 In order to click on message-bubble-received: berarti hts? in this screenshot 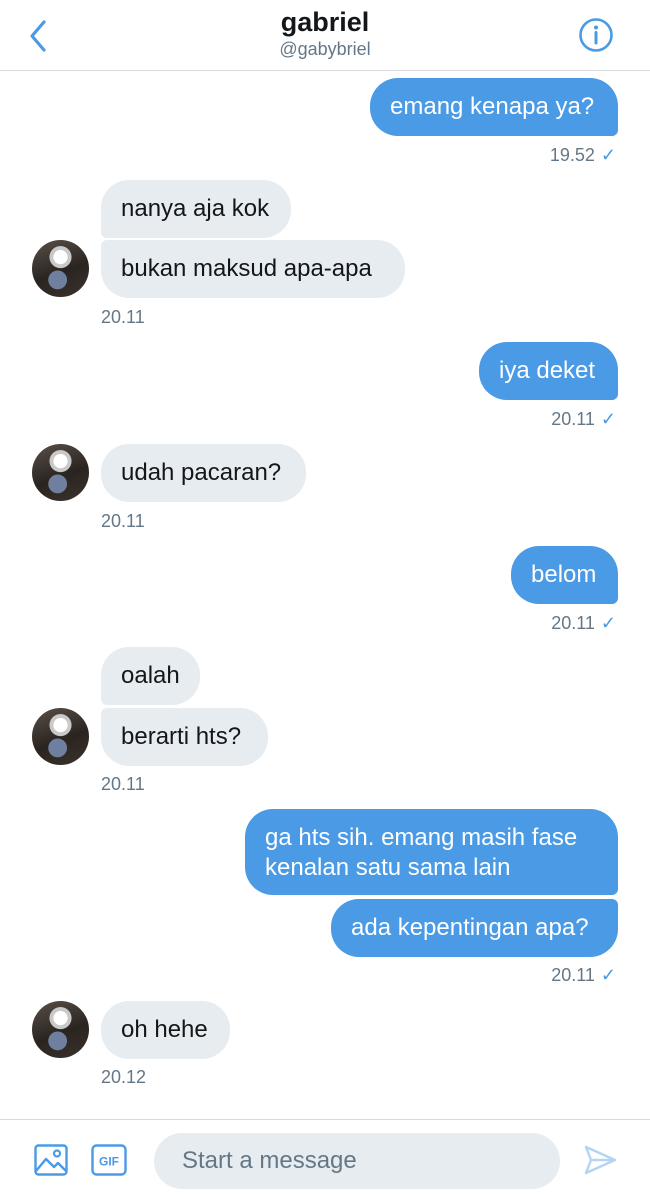, I will do `click(184, 737)`.